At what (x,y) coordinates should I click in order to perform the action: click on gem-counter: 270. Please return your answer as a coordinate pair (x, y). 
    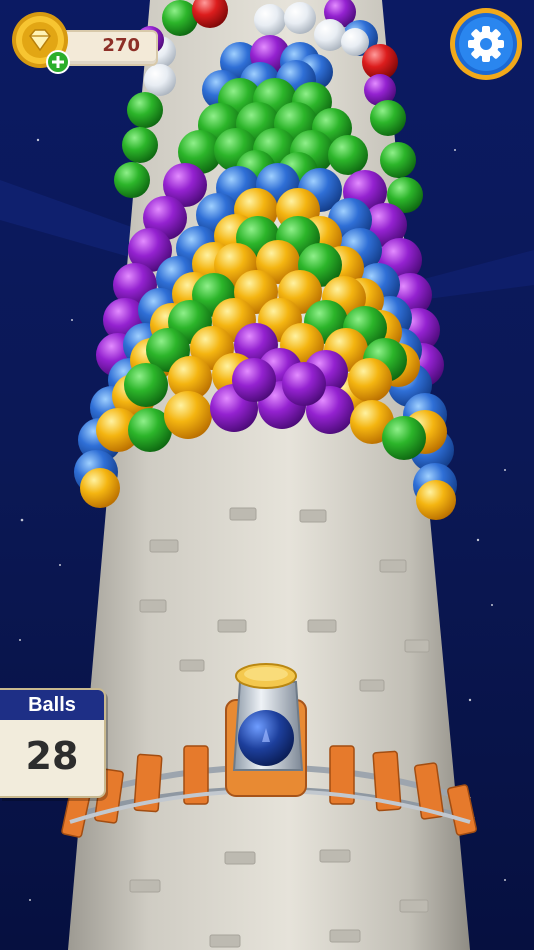
    Looking at the image, I should click on (84, 42).